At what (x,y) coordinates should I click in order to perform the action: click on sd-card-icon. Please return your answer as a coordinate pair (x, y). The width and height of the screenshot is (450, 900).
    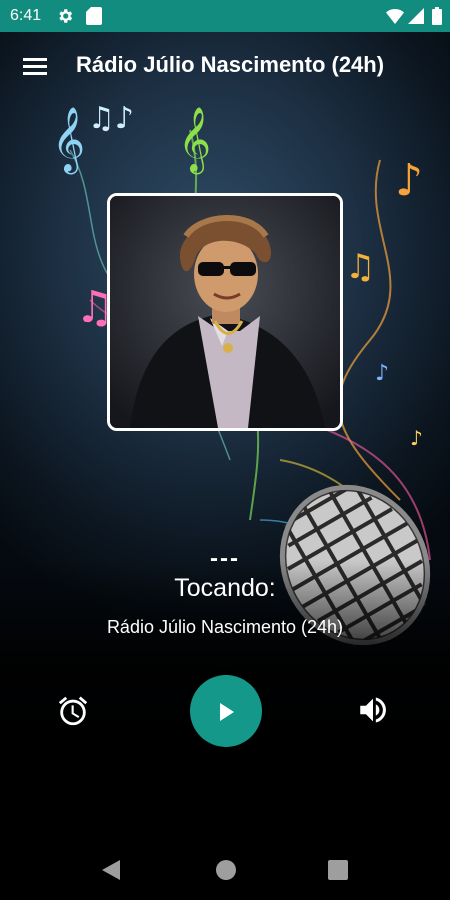
    Looking at the image, I should click on (94, 18).